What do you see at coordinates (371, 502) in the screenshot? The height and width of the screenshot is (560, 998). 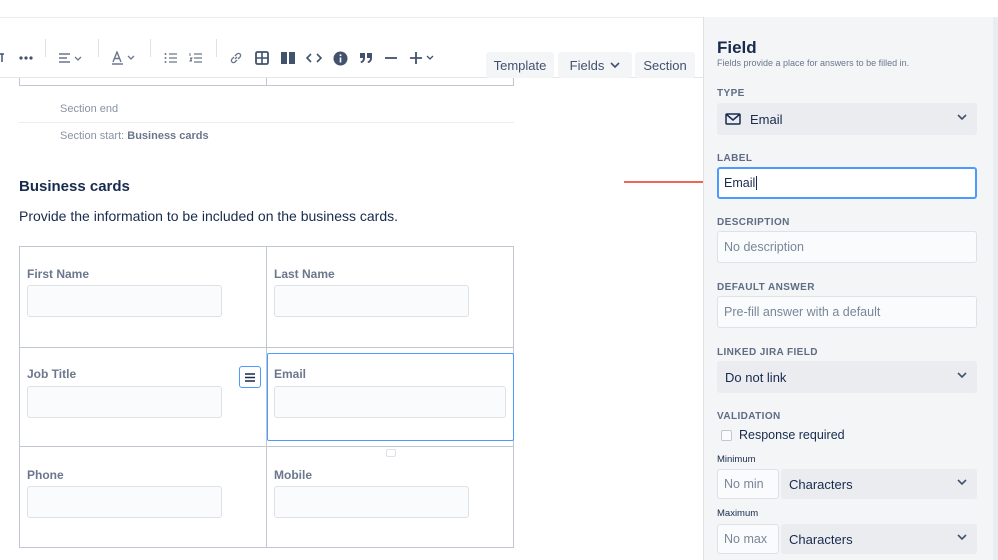 I see `mobile-field` at bounding box center [371, 502].